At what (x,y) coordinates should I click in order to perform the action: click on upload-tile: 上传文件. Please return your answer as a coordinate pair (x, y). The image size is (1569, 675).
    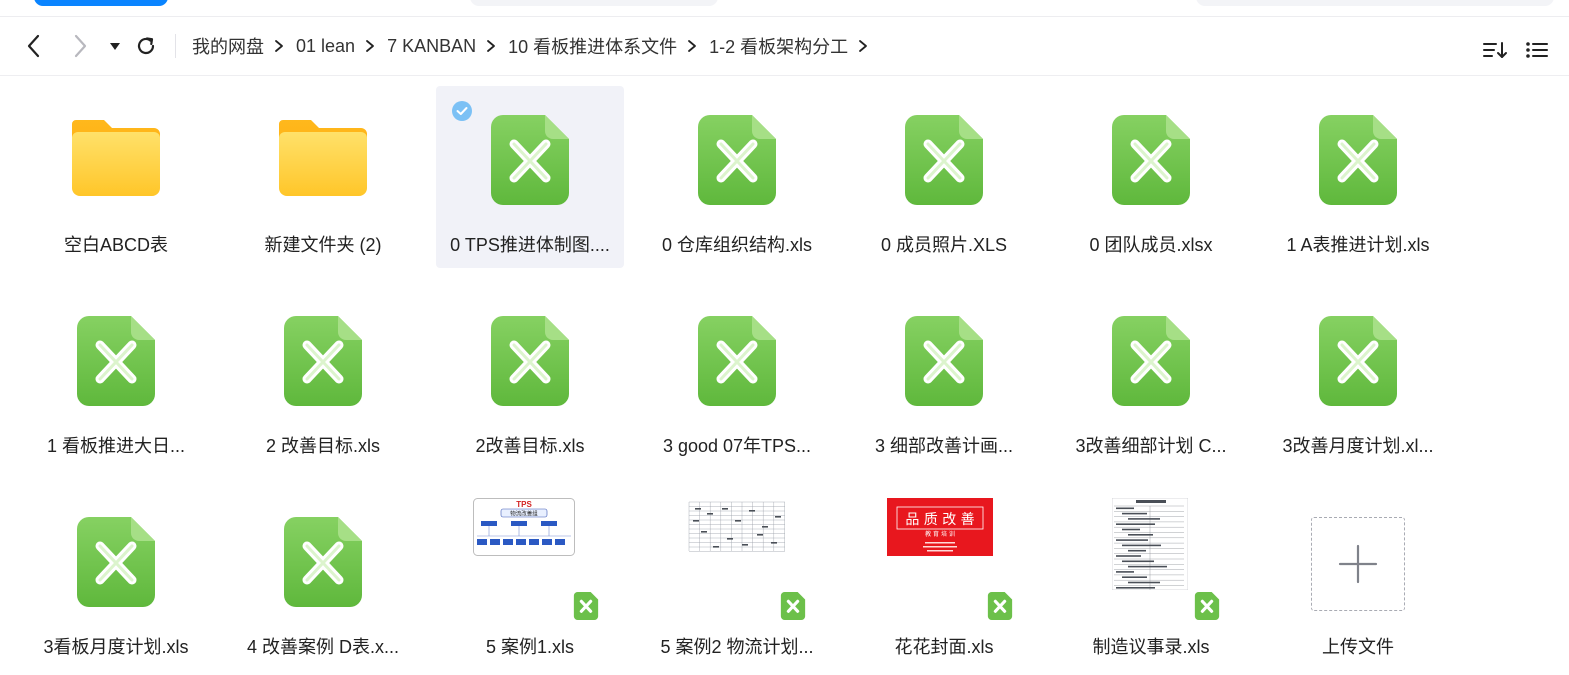
    Looking at the image, I should click on (1358, 579).